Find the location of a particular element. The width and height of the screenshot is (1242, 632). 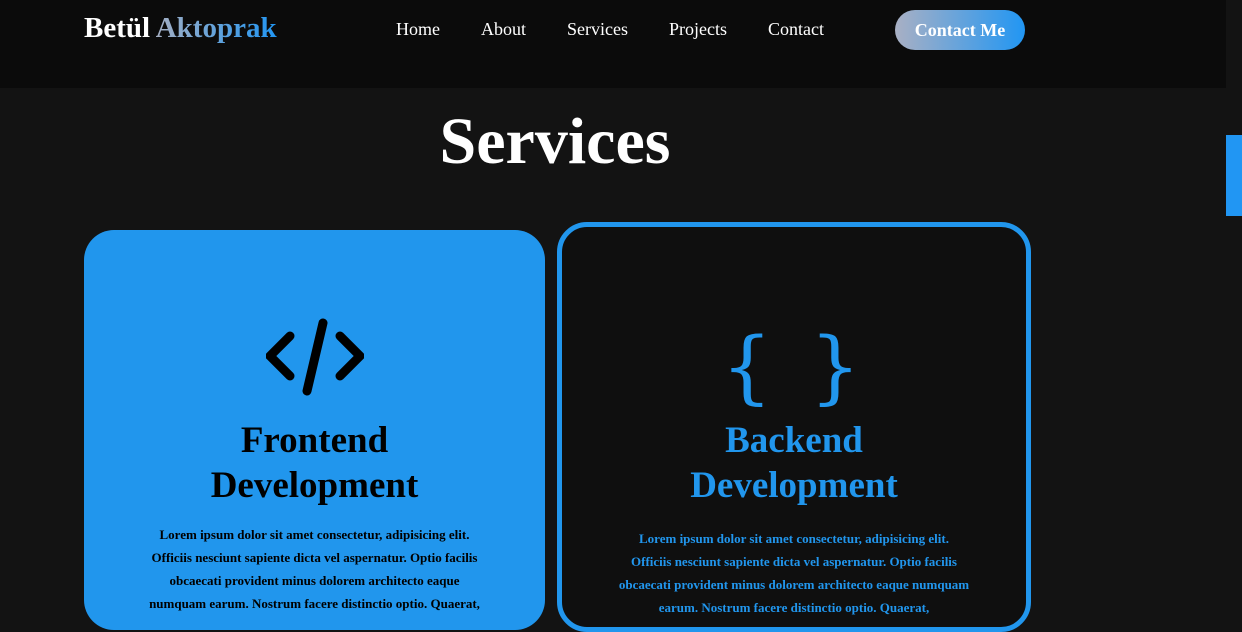

code-icon is located at coordinates (314, 358).